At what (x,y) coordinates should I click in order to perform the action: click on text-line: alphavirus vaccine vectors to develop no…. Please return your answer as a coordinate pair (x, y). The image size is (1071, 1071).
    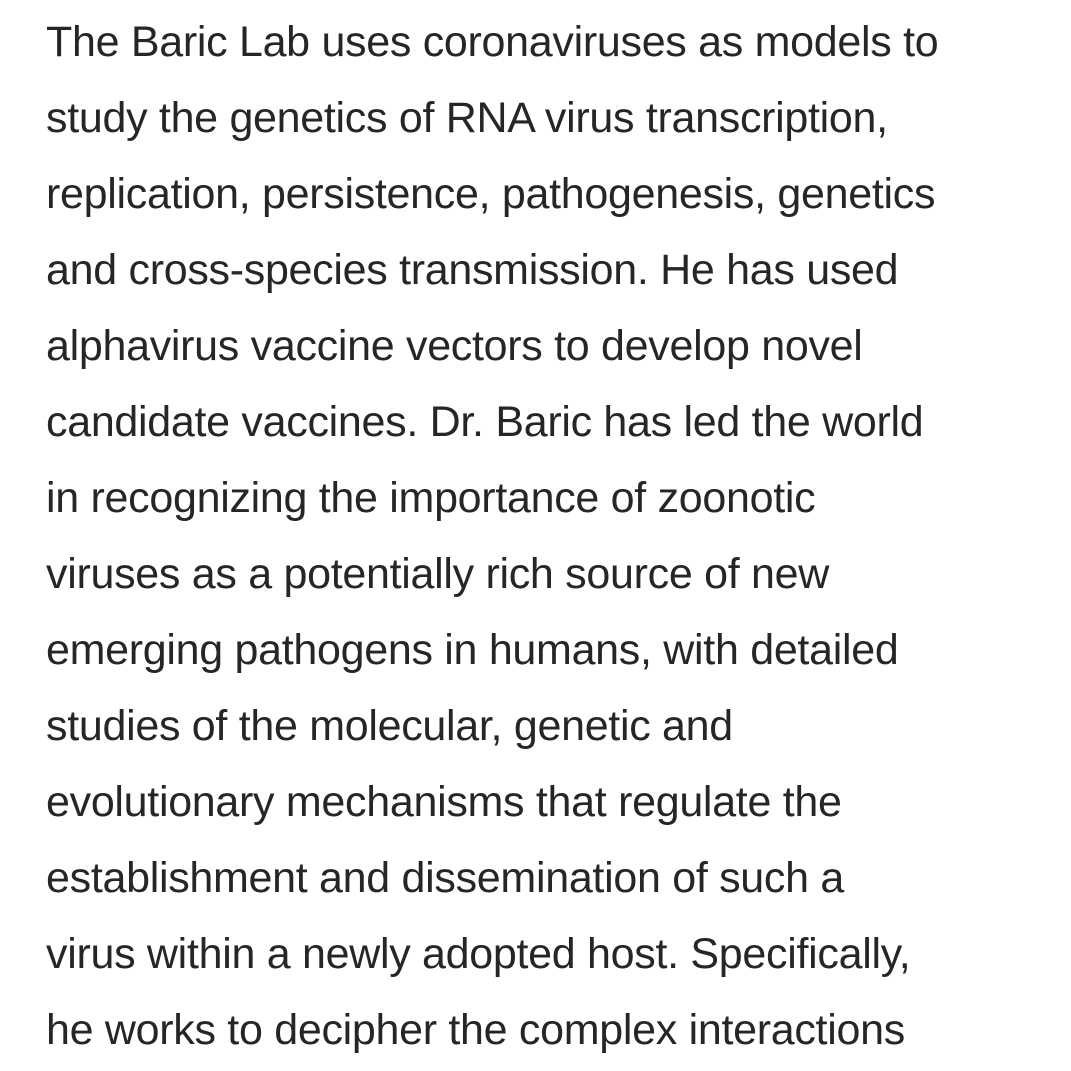
    Looking at the image, I should click on (454, 346).